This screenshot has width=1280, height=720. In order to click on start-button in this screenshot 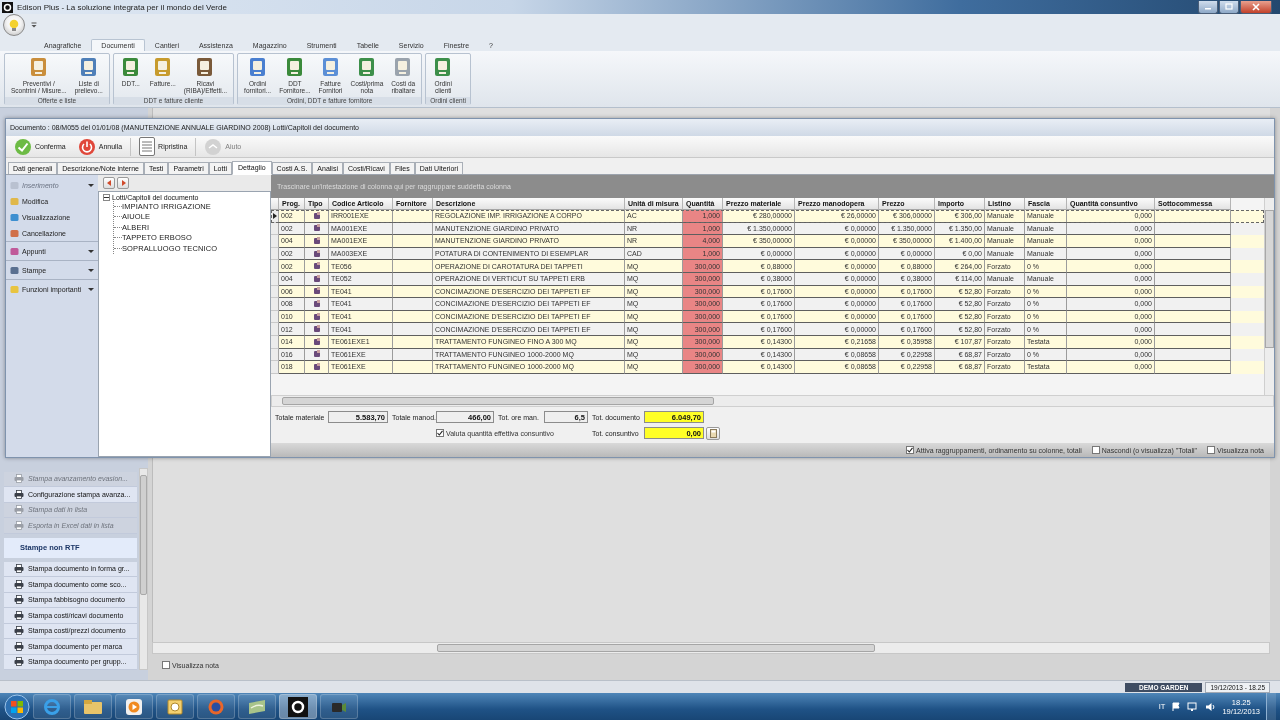, I will do `click(17, 706)`.